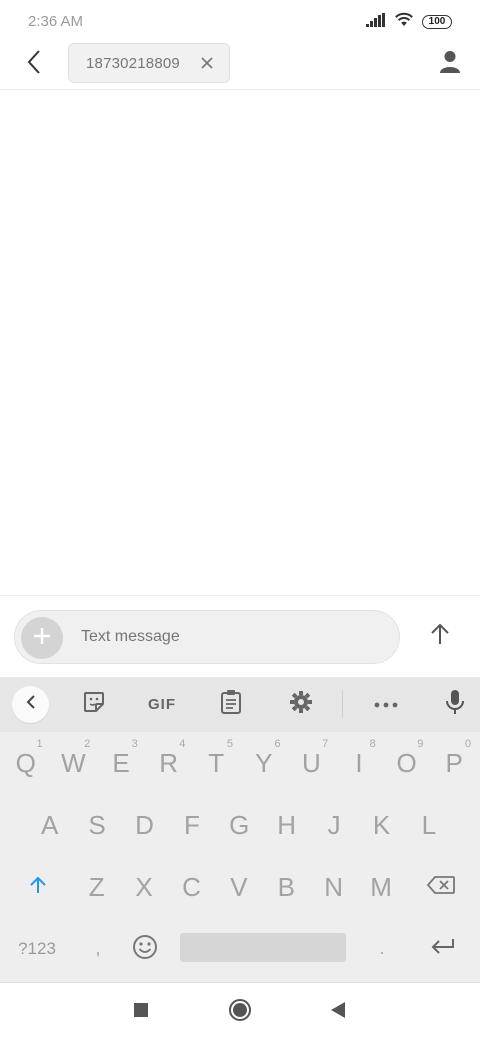 This screenshot has width=480, height=1040. I want to click on key-hint: 7, so click(325, 744).